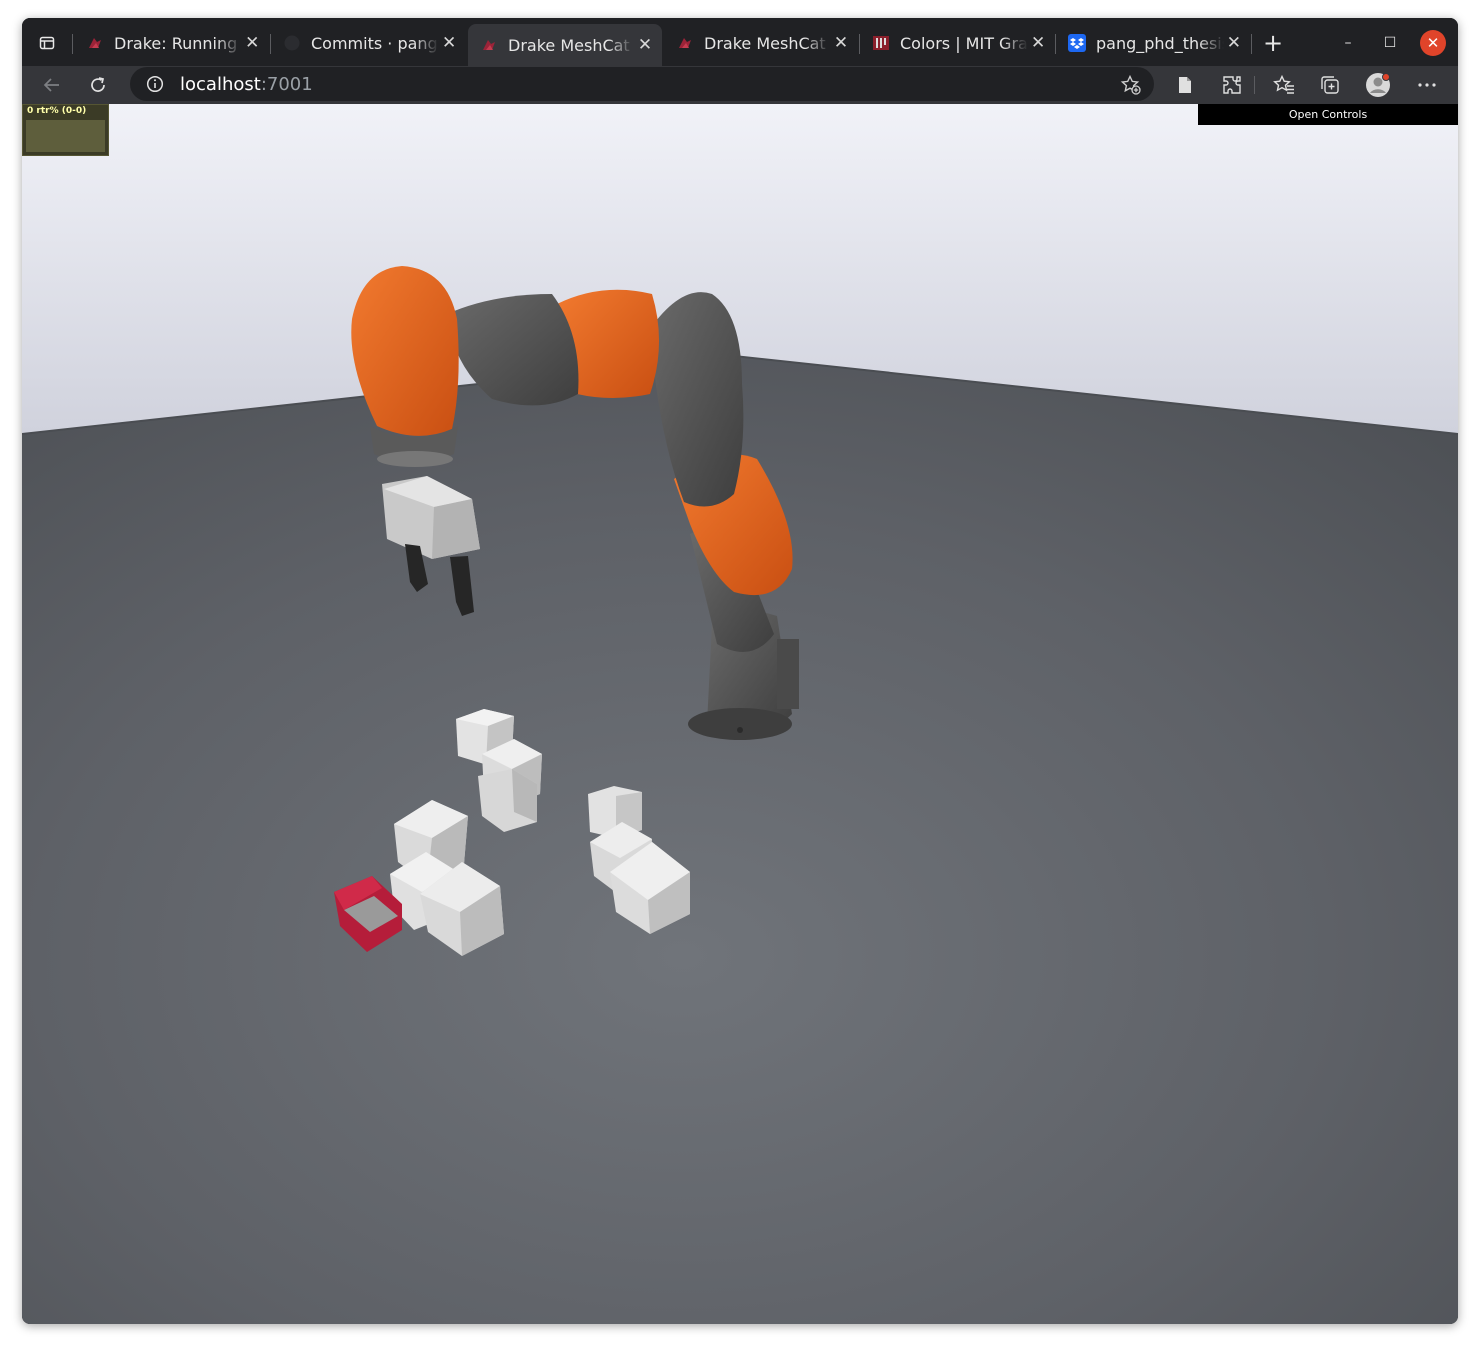  I want to click on tab-drake-meshcat: Drake MeshCat ✕, so click(761, 43).